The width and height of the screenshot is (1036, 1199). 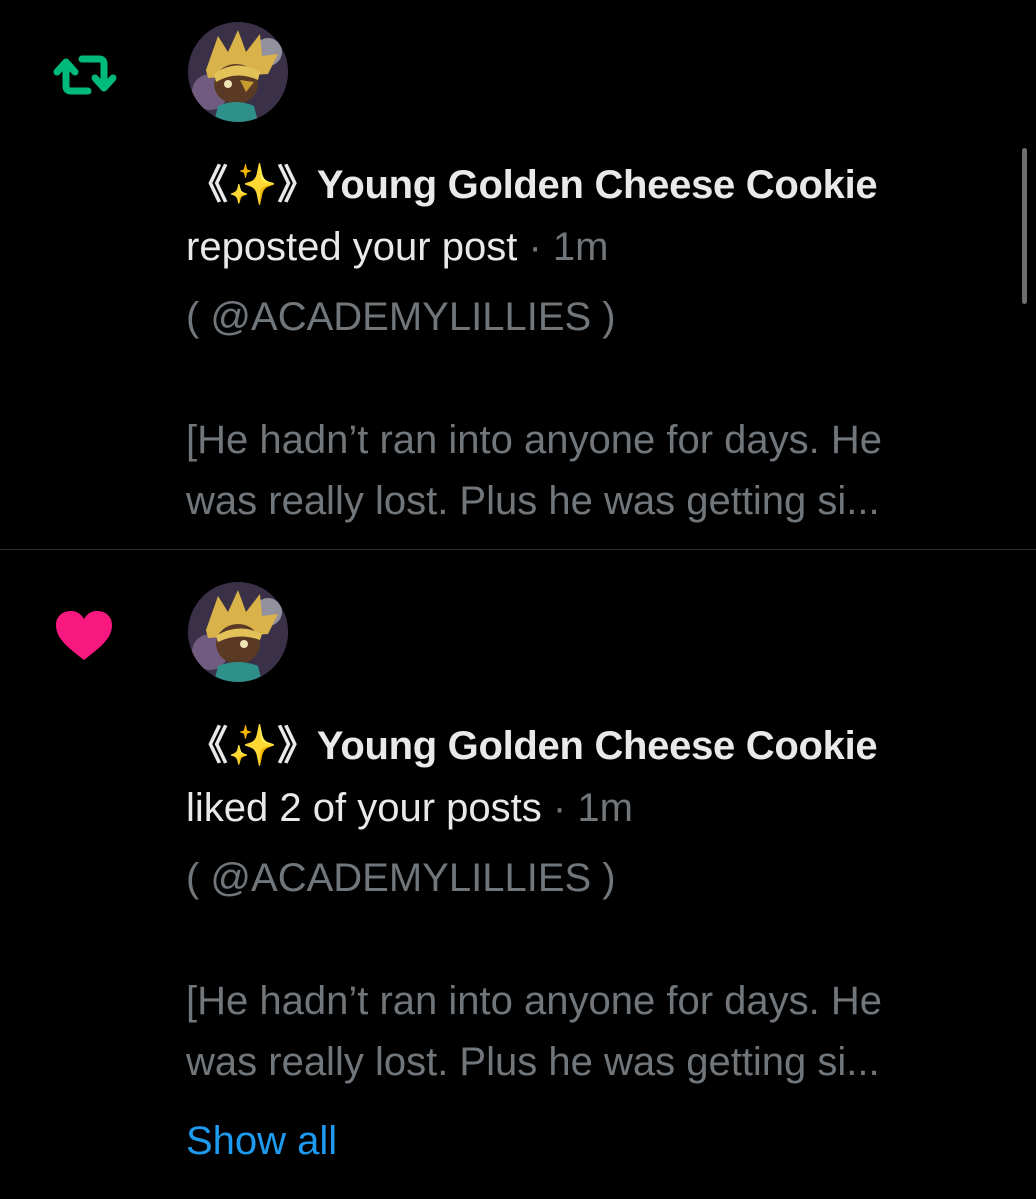 I want to click on notification-action: liked 2 of your posts · 1m, so click(x=409, y=808).